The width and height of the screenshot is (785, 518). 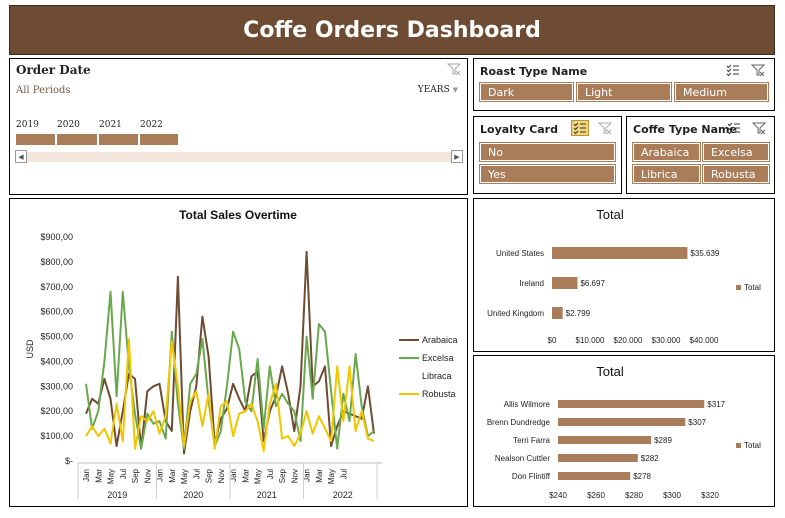 What do you see at coordinates (596, 495) in the screenshot?
I see `x-tick-label: $260` at bounding box center [596, 495].